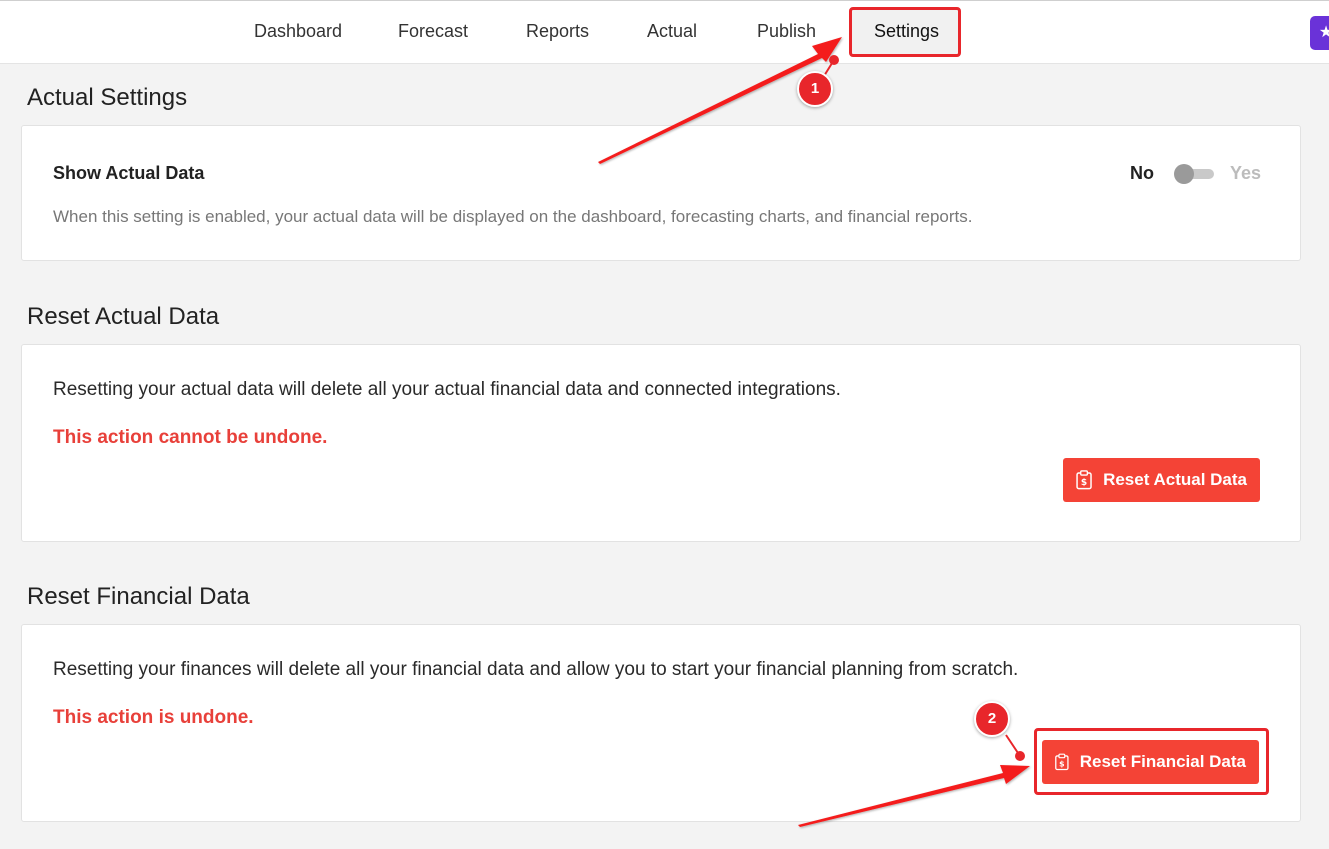 Image resolution: width=1329 pixels, height=849 pixels. I want to click on show-actual-data-toggle-group: No Yes, so click(1200, 175).